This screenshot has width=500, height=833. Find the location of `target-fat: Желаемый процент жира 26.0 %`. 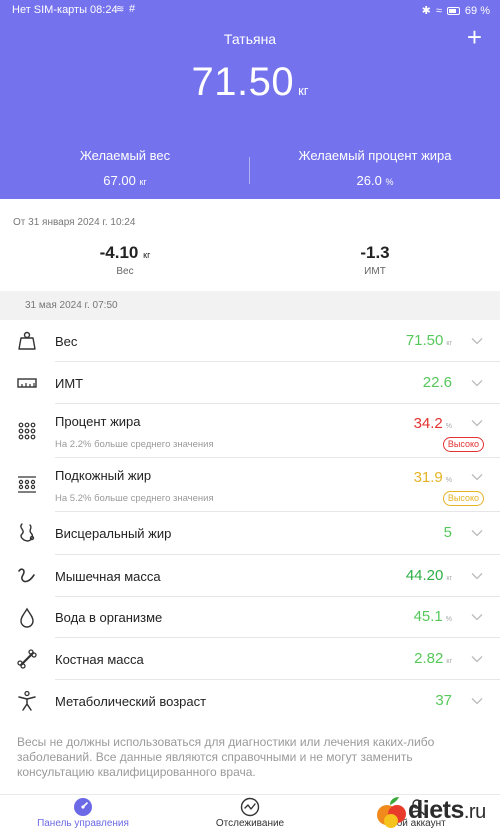

target-fat: Желаемый процент жира 26.0 % is located at coordinates (375, 168).